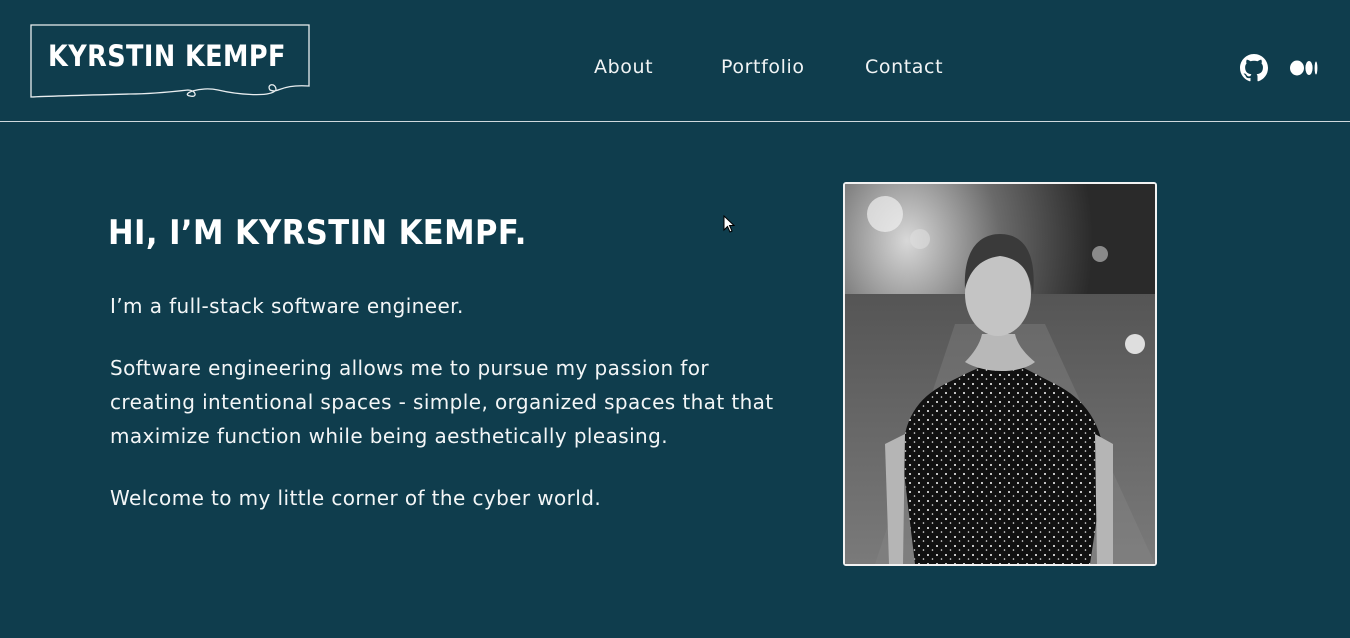 Image resolution: width=1350 pixels, height=638 pixels. Describe the element at coordinates (317, 233) in the screenshot. I see `hero-title: HI, I’M KYRSTIN KEMPF.` at that location.